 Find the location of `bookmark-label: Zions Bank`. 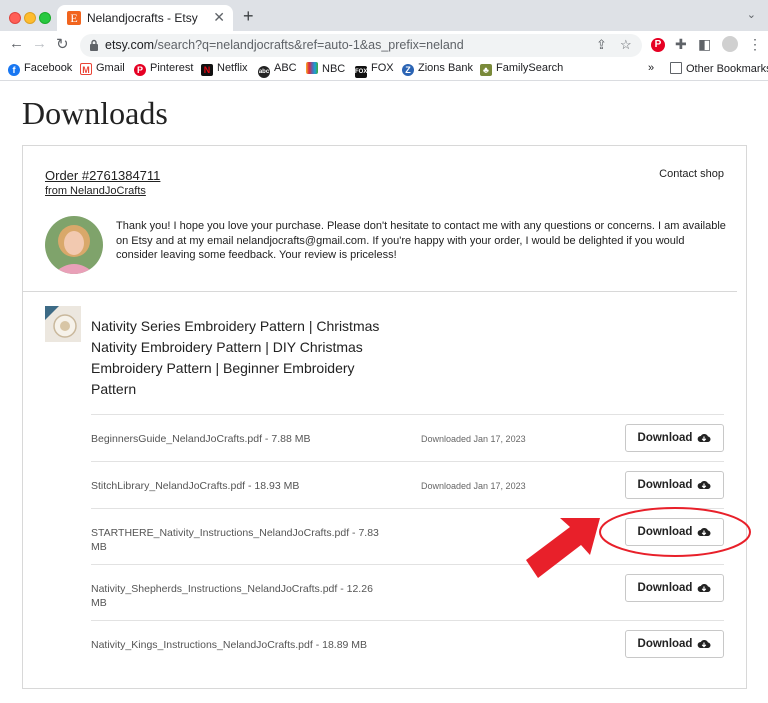

bookmark-label: Zions Bank is located at coordinates (446, 68).